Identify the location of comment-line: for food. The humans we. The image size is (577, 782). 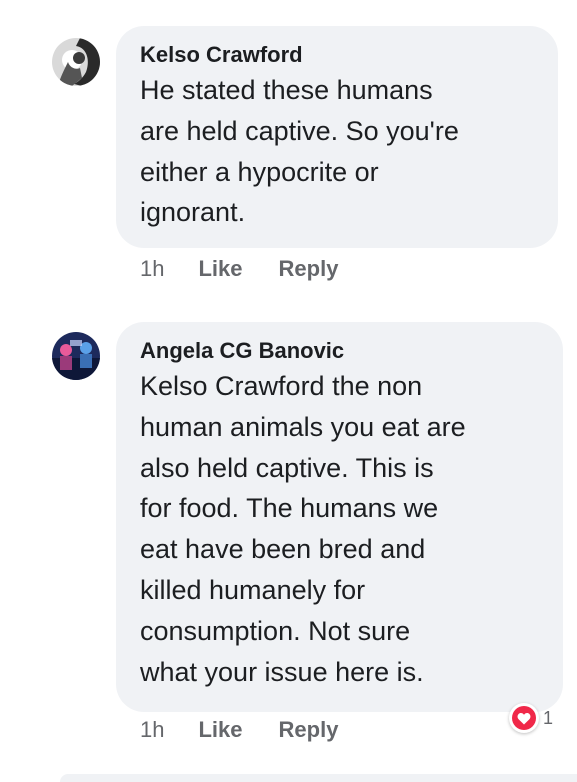
(289, 508).